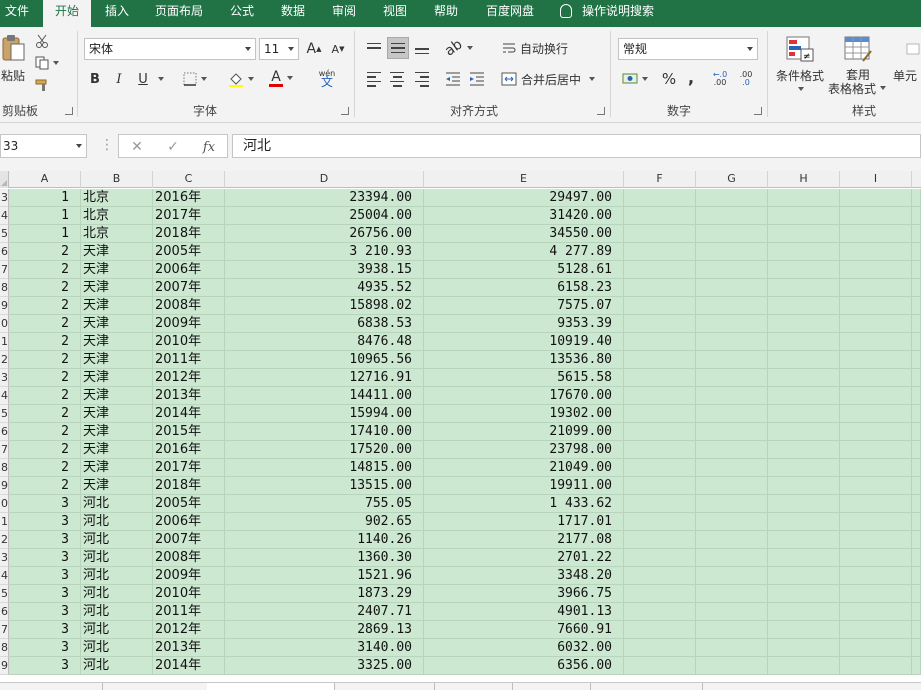 This screenshot has width=921, height=690. I want to click on cell-c: 2005年, so click(189, 504).